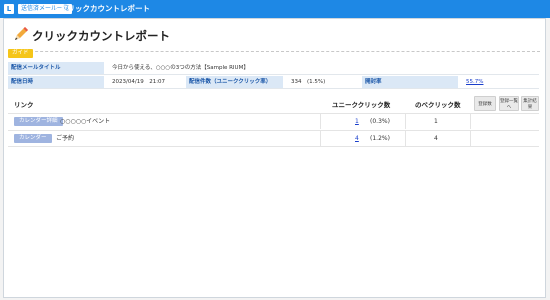 The height and width of the screenshot is (300, 550). I want to click on column-total-clicks: のべクリック数, so click(438, 105).